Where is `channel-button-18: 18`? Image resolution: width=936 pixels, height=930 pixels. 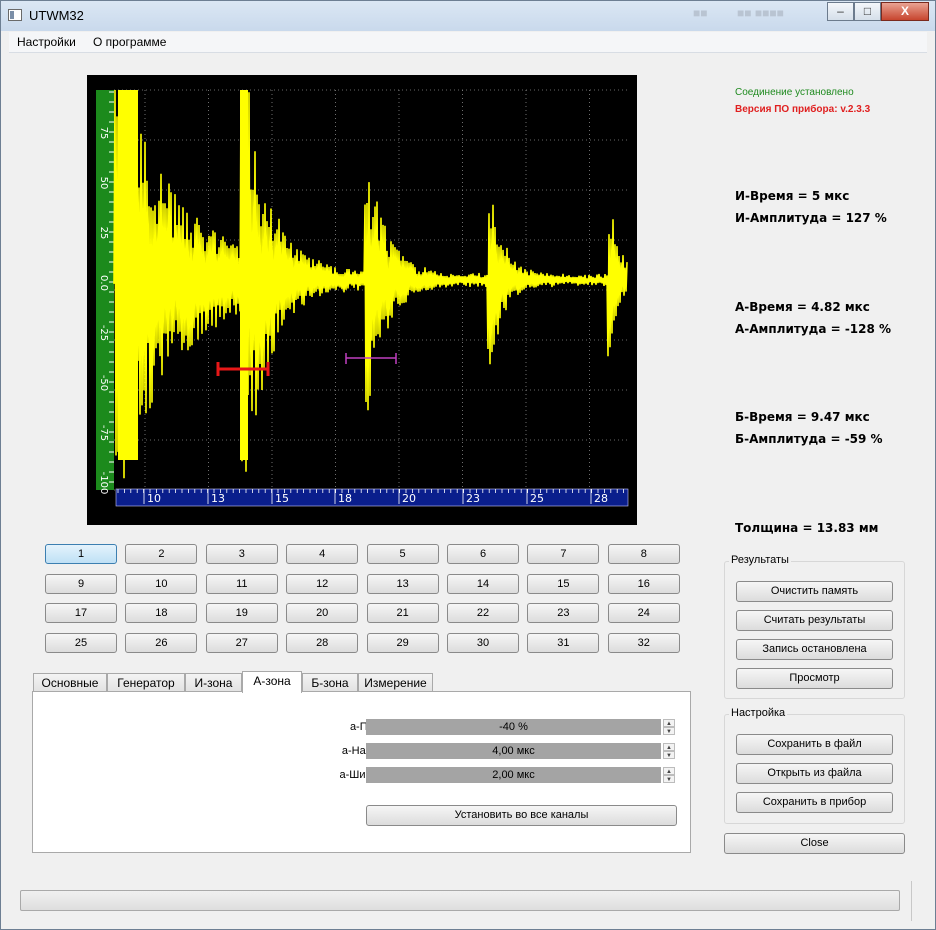
channel-button-18: 18 is located at coordinates (161, 613).